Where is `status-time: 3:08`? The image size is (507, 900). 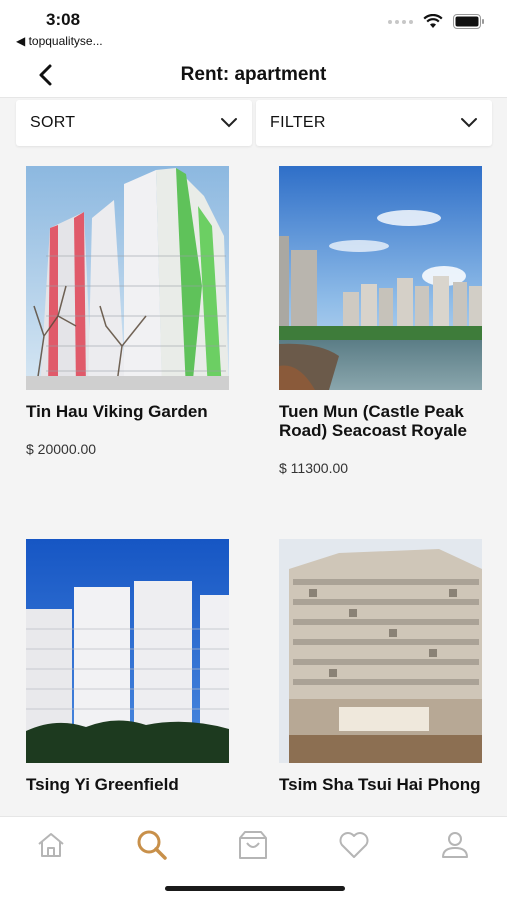 status-time: 3:08 is located at coordinates (63, 19).